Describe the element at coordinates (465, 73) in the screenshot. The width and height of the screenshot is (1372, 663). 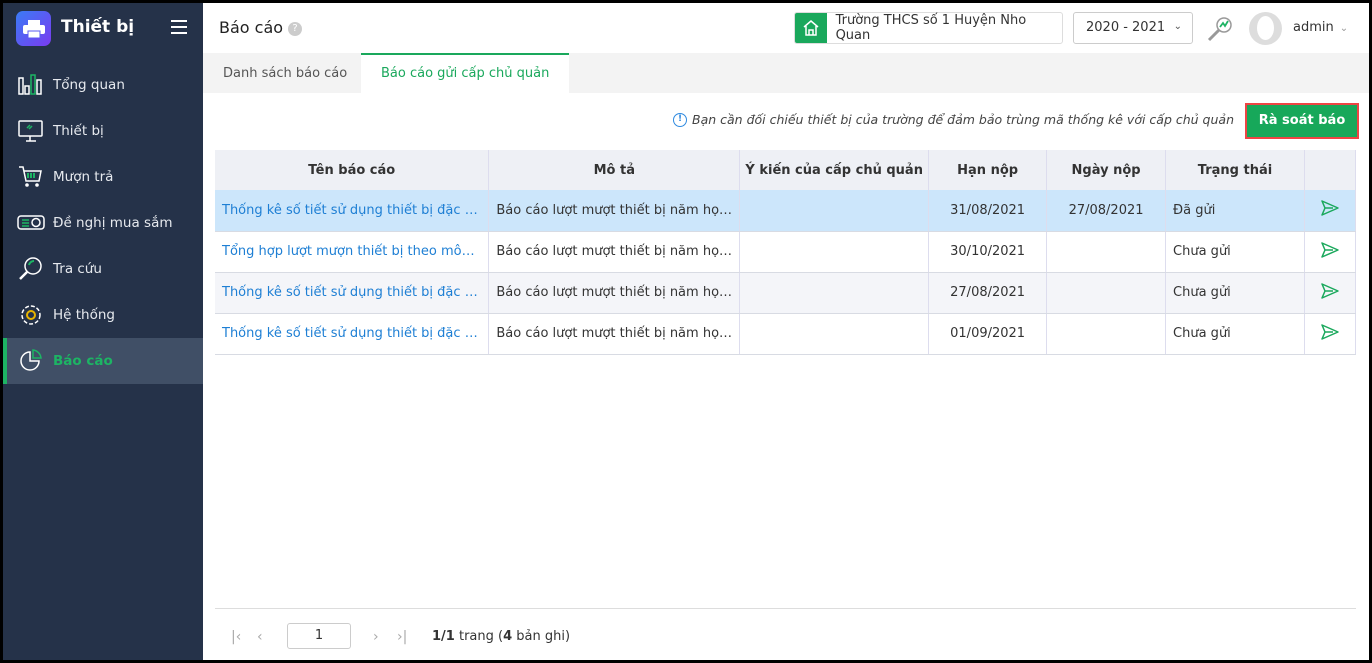
I see `tab-reports-to-authority: Báo cáo gửi cấp chủ quản` at that location.